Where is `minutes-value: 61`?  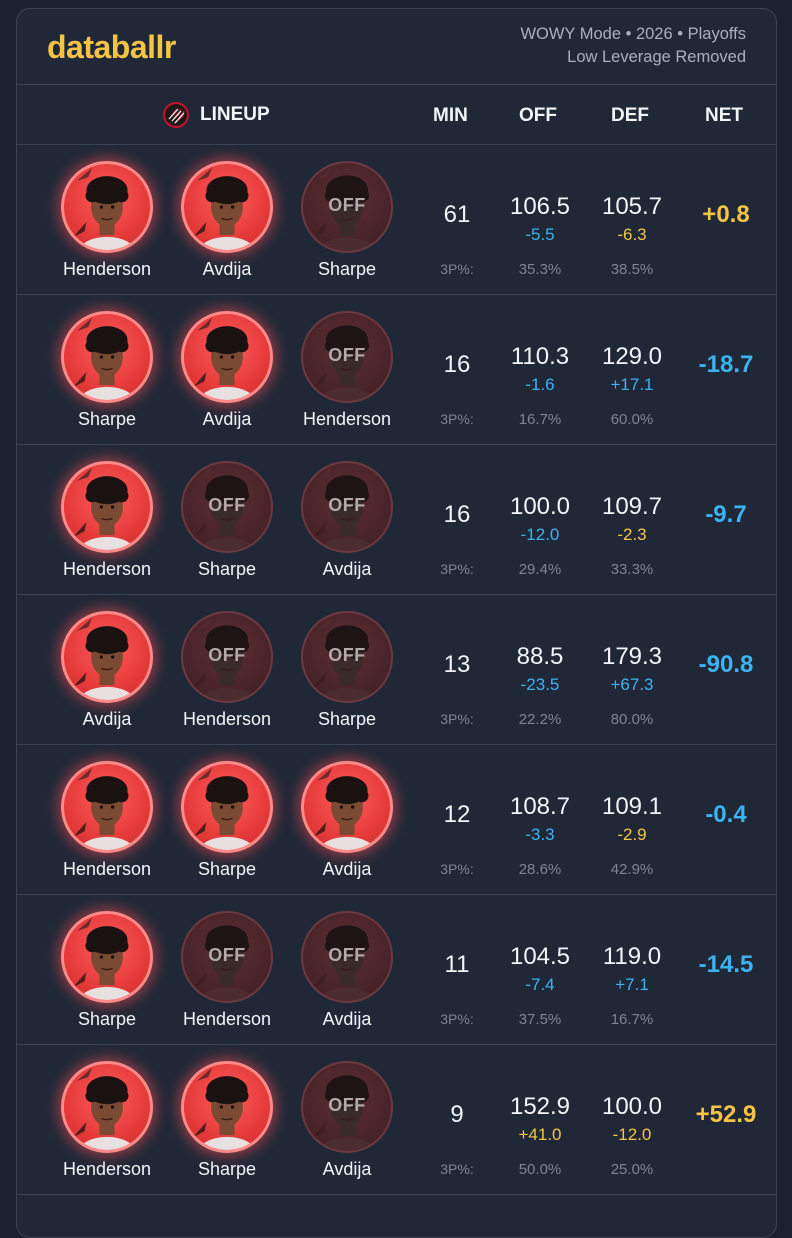 minutes-value: 61 is located at coordinates (457, 214).